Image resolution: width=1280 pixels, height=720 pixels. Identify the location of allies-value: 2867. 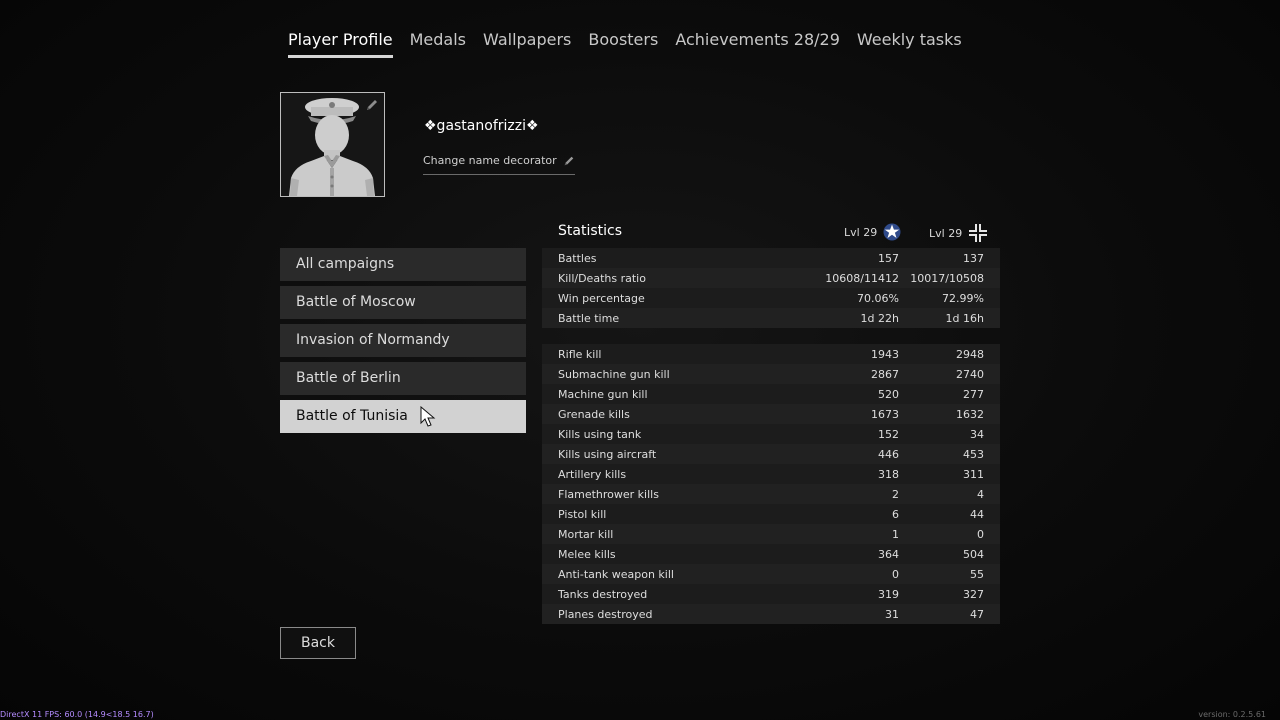
(885, 374).